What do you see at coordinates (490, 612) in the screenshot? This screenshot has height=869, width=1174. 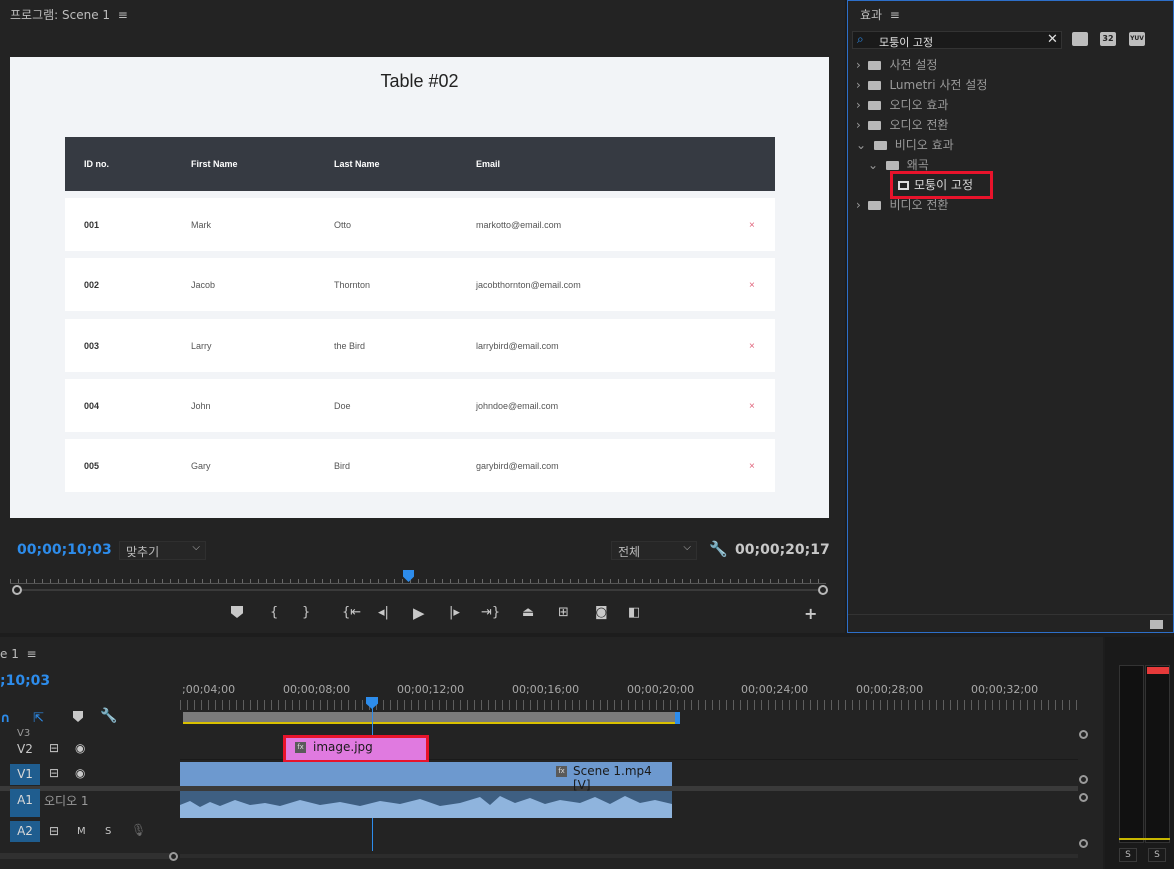 I see `go-to-out-icon: ⇥}` at bounding box center [490, 612].